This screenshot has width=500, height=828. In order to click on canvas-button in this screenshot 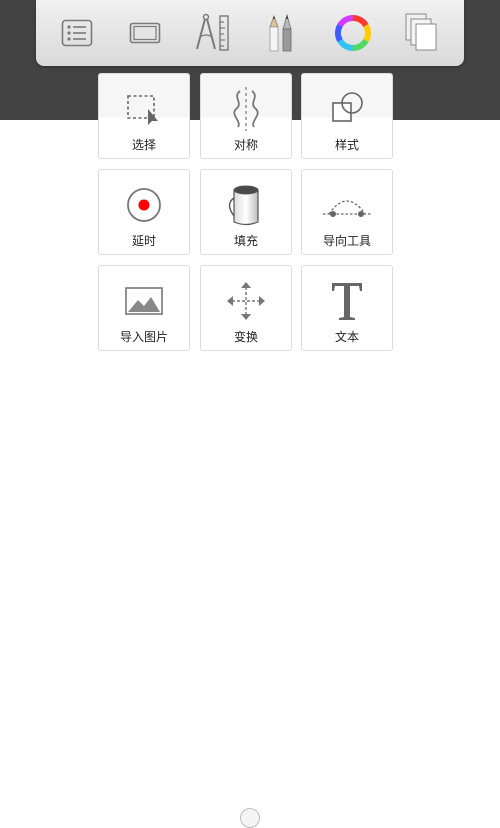, I will do `click(145, 33)`.